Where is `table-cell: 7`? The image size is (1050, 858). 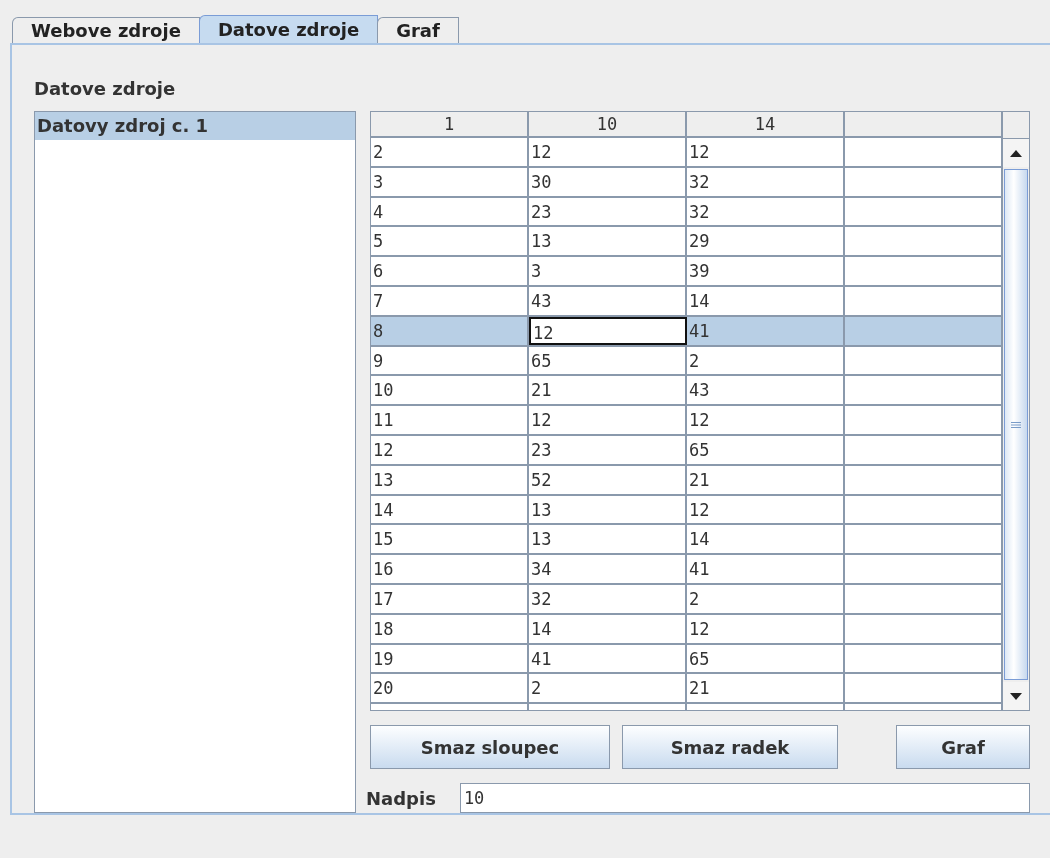
table-cell: 7 is located at coordinates (450, 301).